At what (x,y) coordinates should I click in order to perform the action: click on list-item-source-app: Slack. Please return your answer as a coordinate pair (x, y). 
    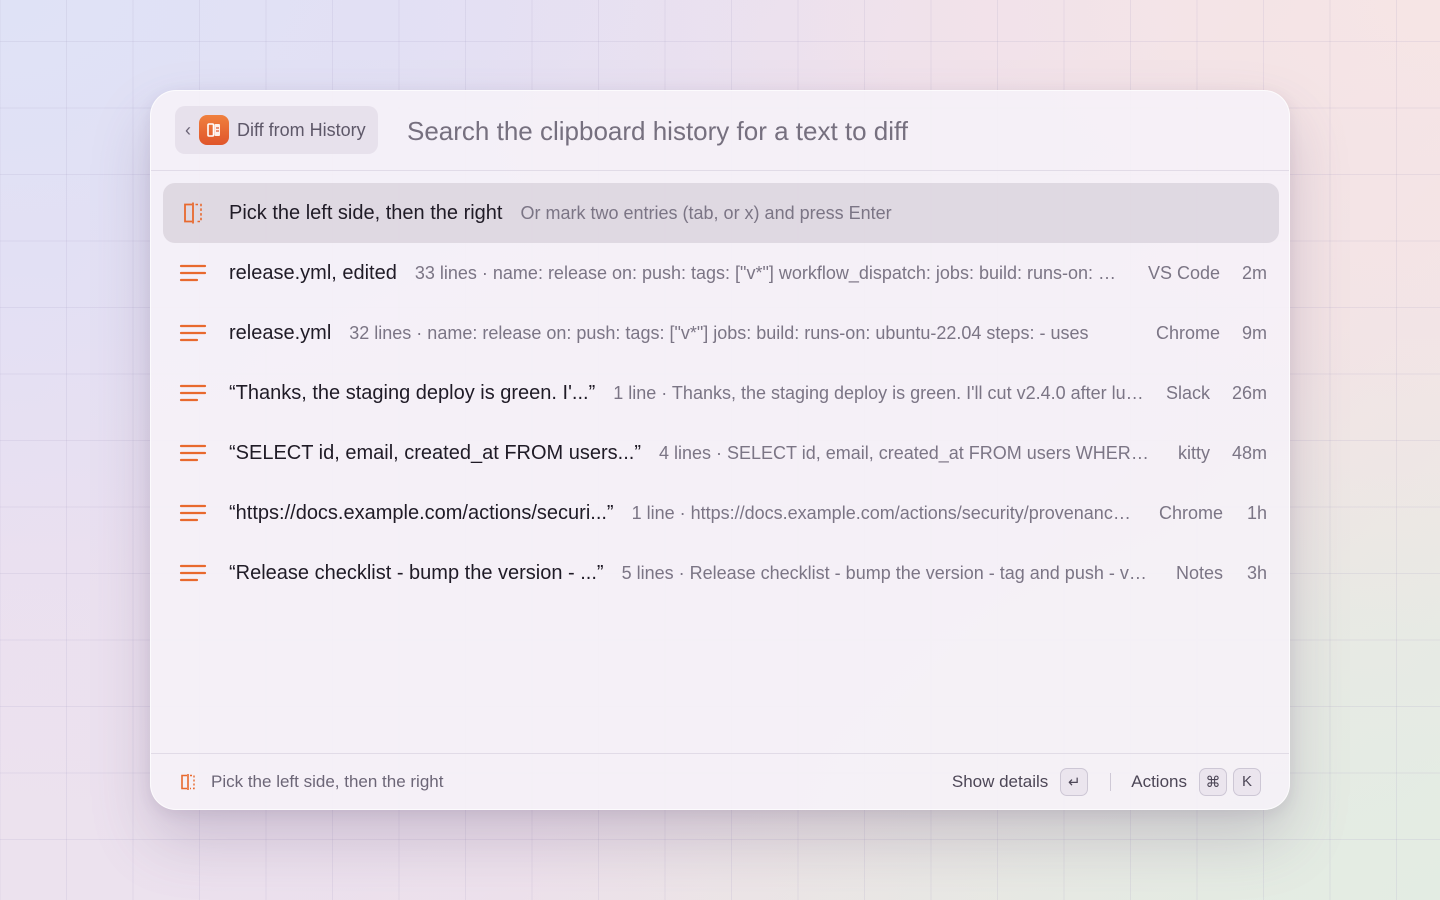
    Looking at the image, I should click on (1187, 392).